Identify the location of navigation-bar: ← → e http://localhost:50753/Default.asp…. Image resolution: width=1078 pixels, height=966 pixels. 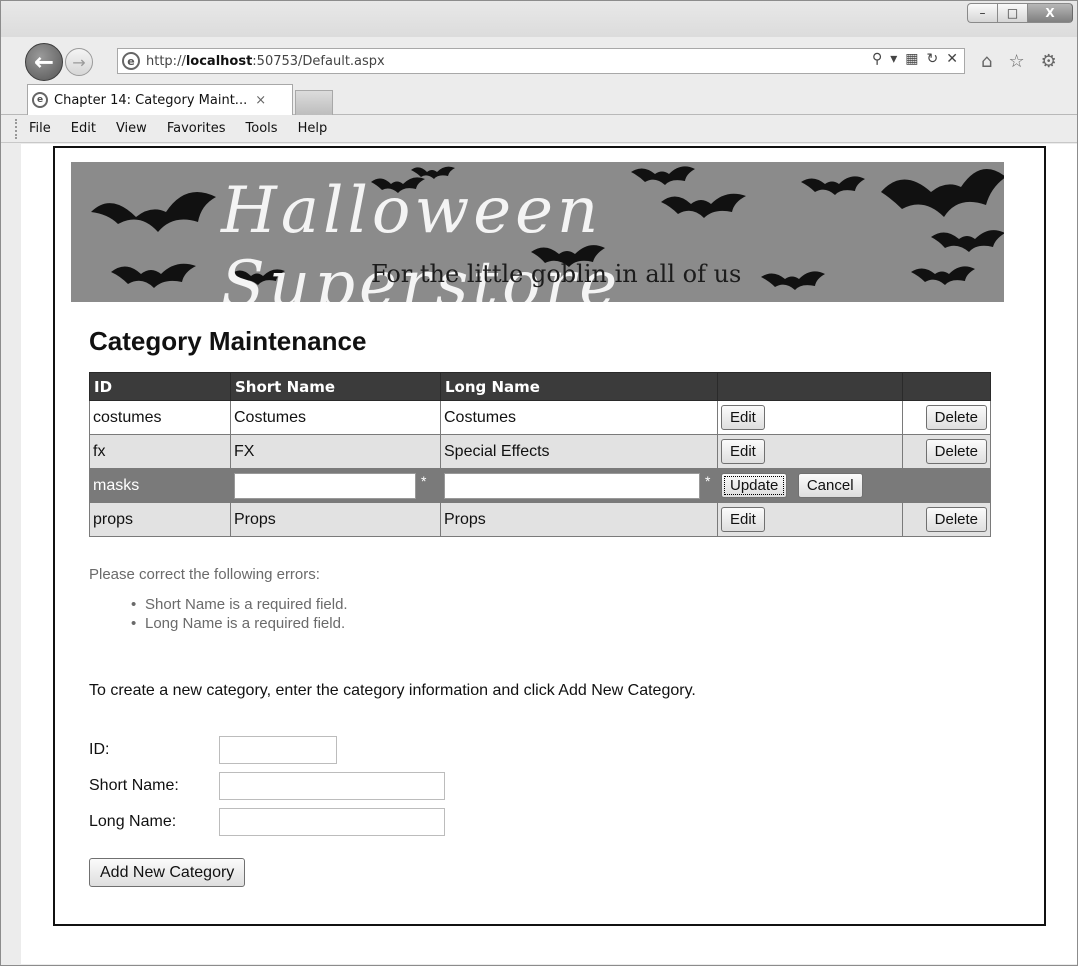
(539, 59).